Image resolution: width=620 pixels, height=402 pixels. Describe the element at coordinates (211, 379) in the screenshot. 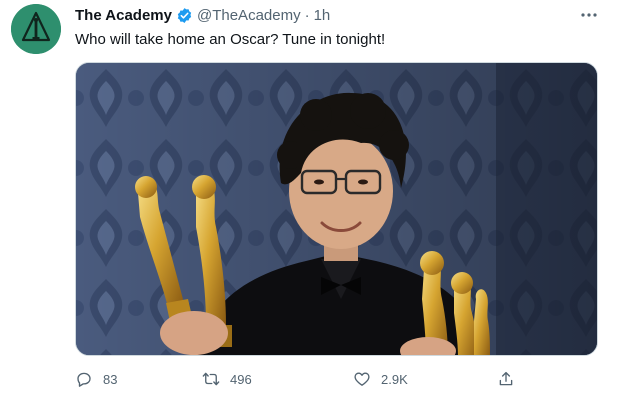

I see `retweet-icon` at that location.